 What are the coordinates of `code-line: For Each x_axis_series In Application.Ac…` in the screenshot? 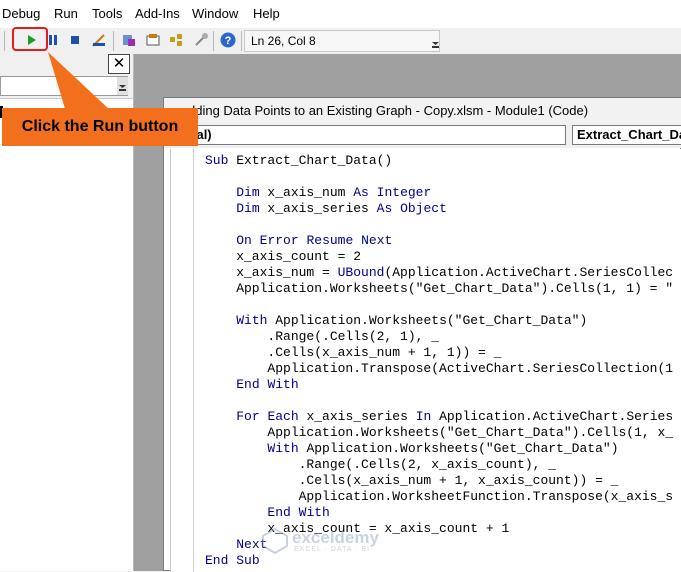 It's located at (439, 417).